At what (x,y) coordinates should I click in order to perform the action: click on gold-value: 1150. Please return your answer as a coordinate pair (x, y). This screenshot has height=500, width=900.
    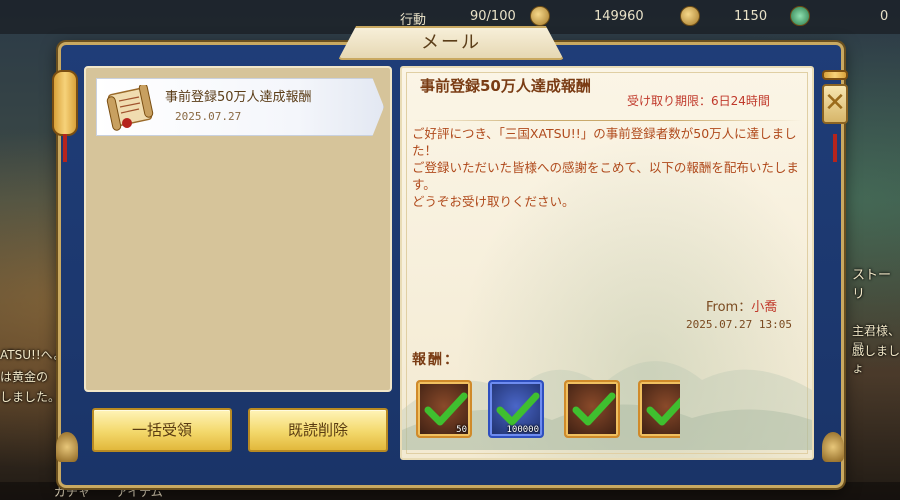
    Looking at the image, I should click on (751, 16).